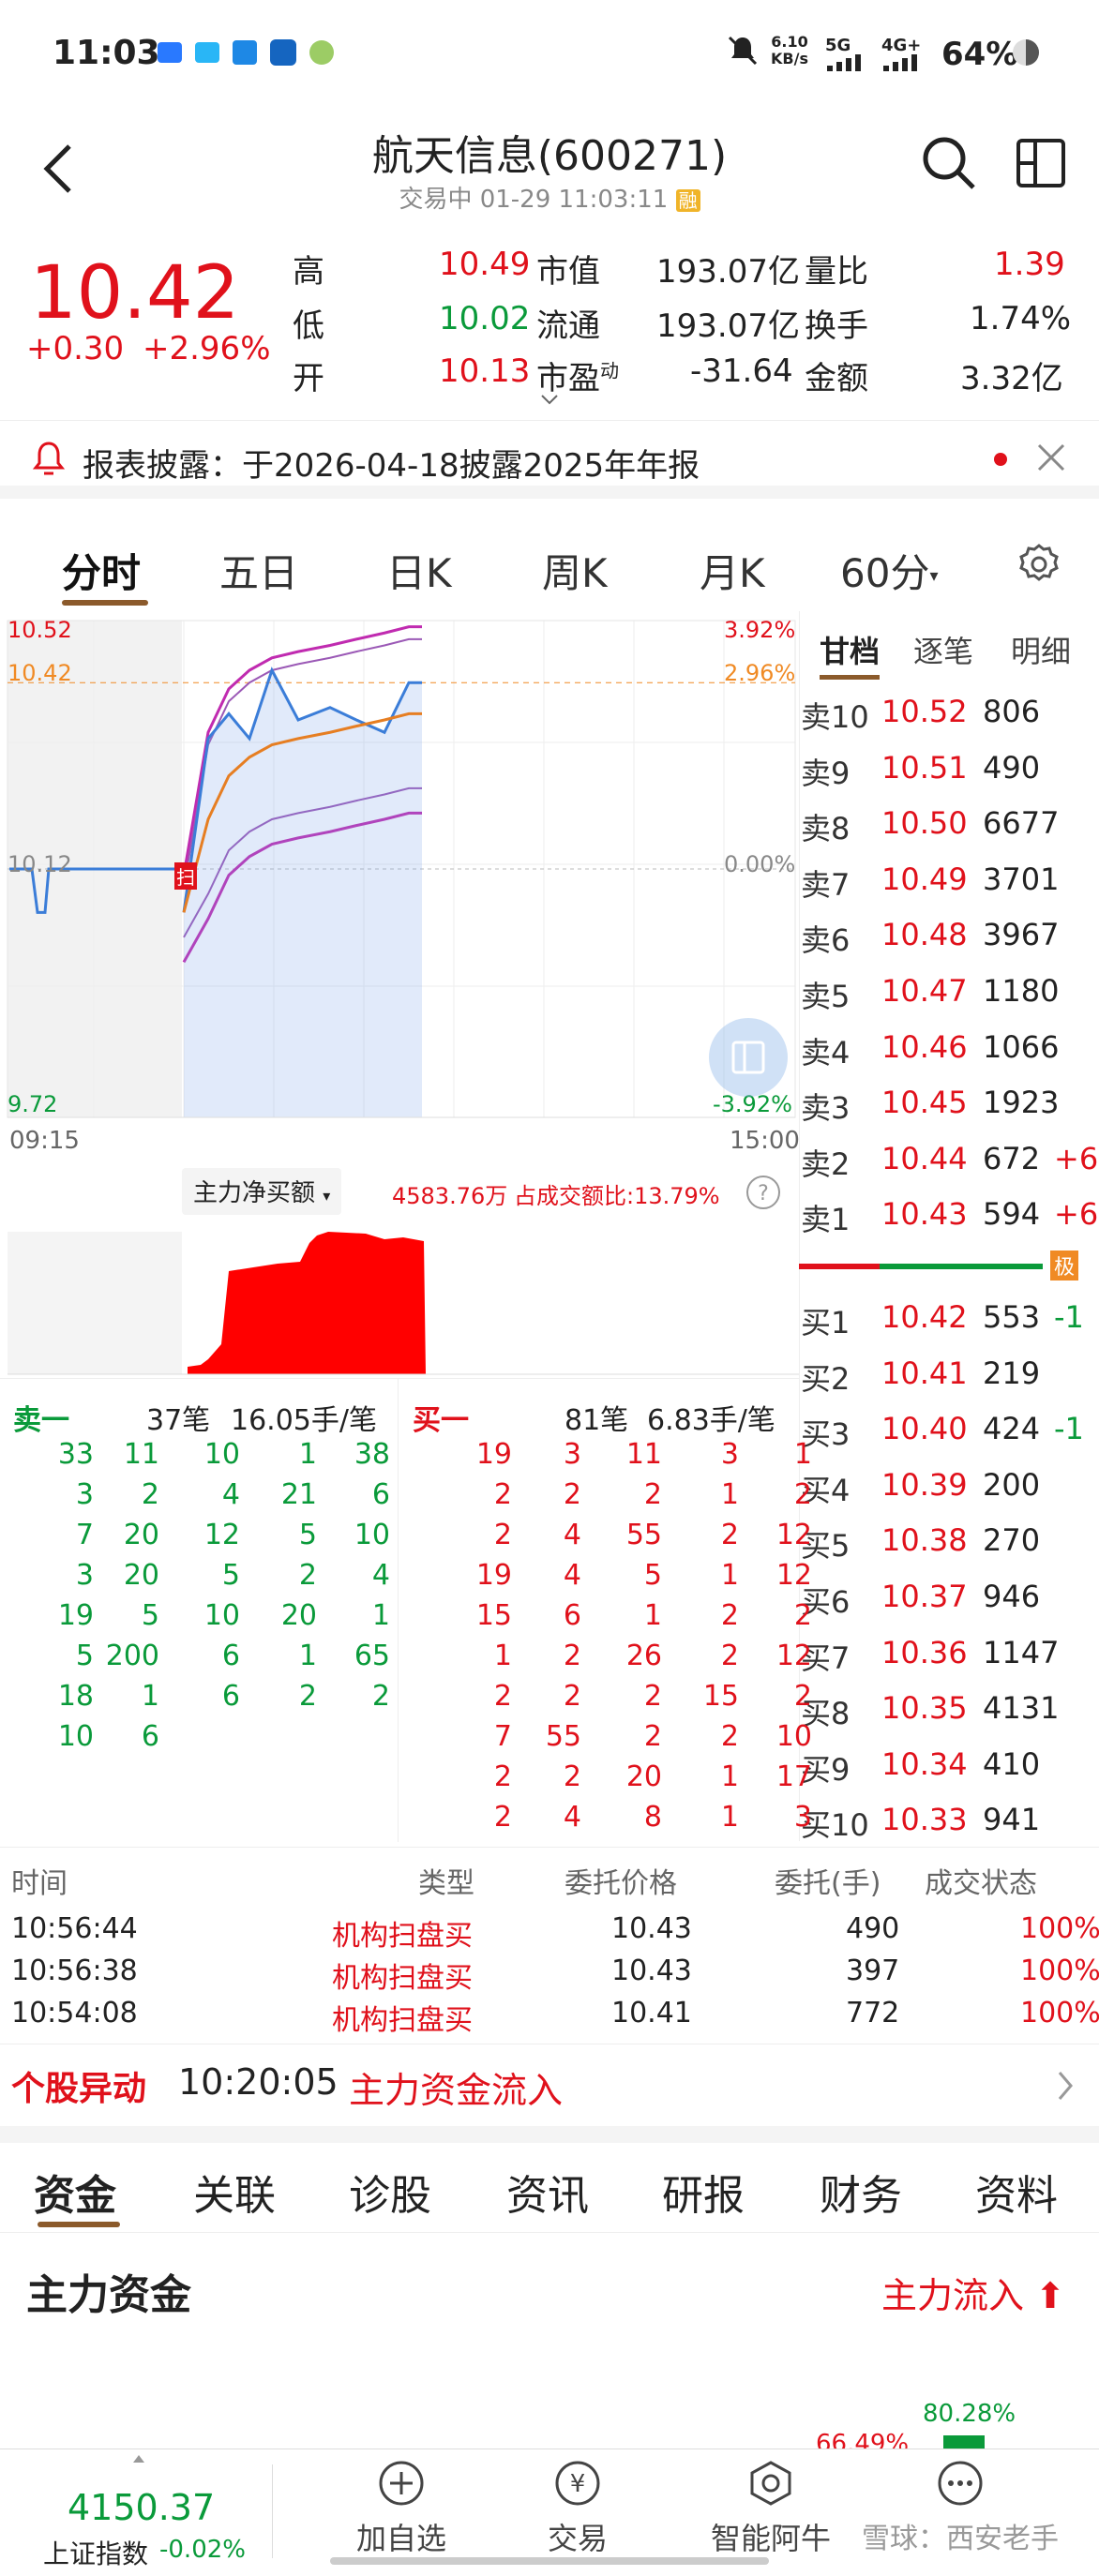  Describe the element at coordinates (949, 1000) in the screenshot. I see `ask-row: 卖5 10.47 1180` at that location.